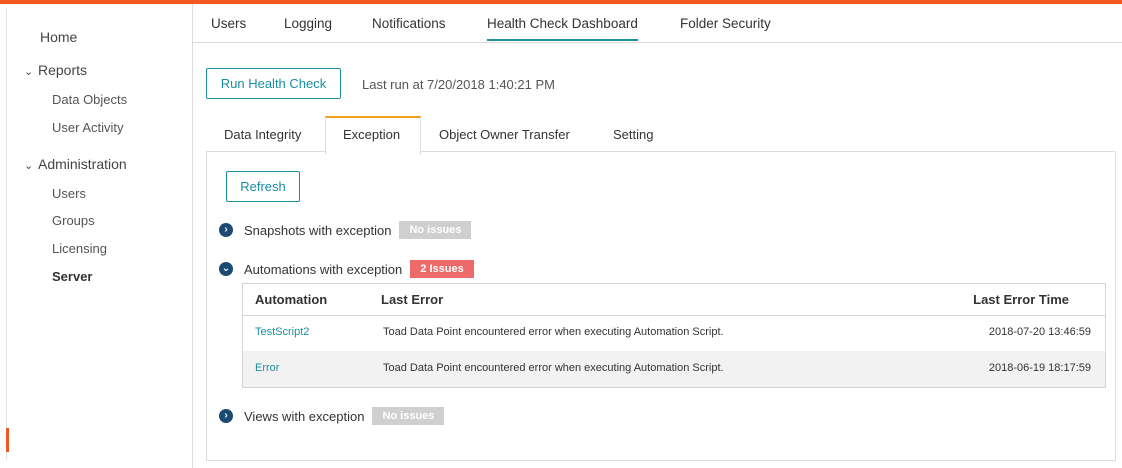  I want to click on tab-folder-security: Folder Security, so click(725, 23).